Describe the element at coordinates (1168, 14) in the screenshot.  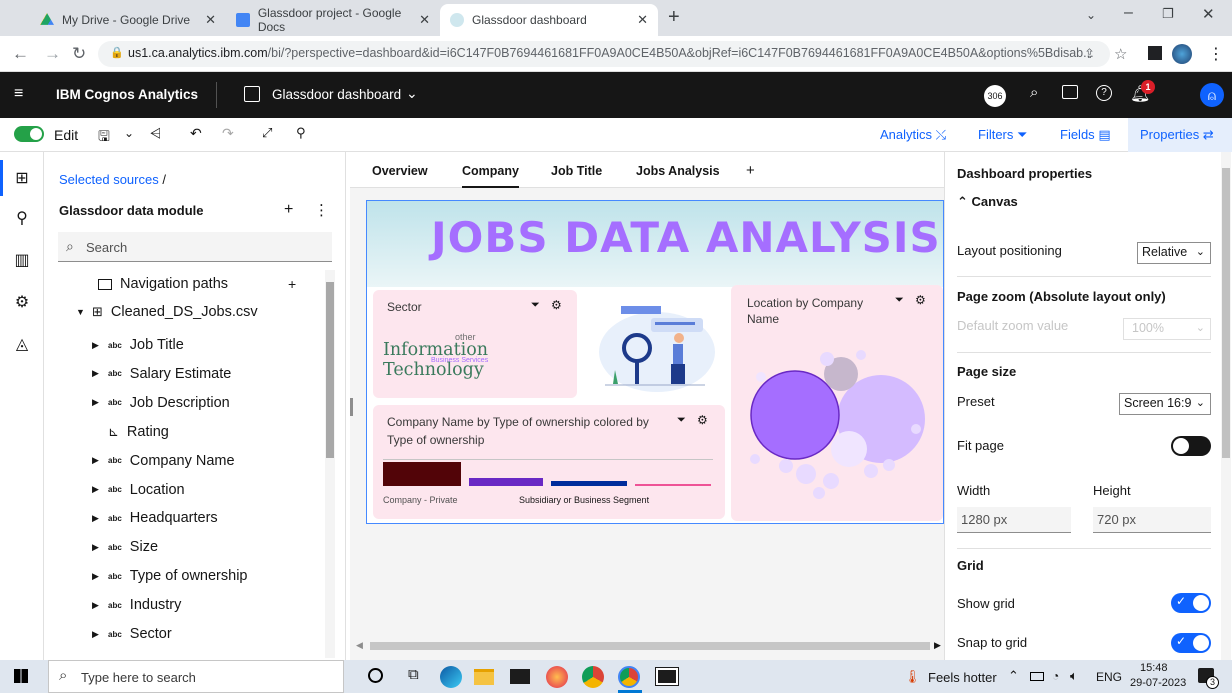
I see `restore-icon: ❐` at that location.